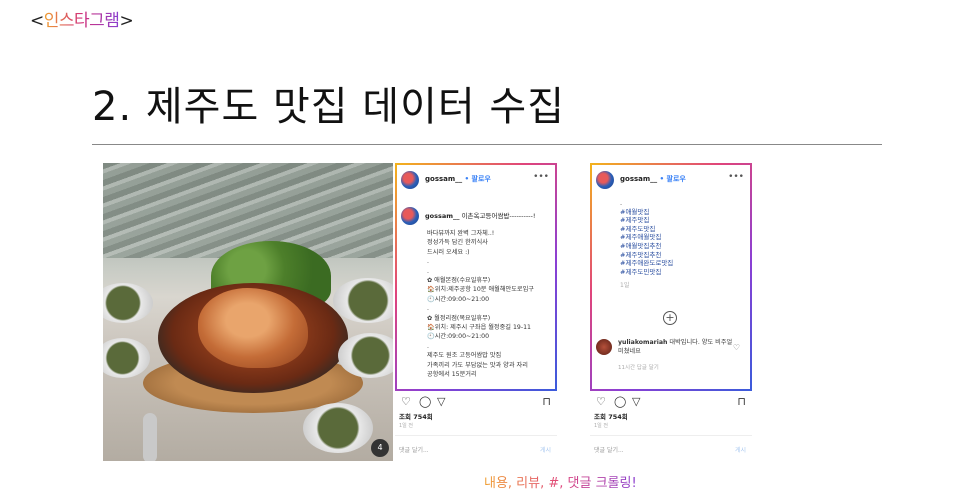 This screenshot has height=500, width=962. I want to click on title-divider, so click(487, 144).